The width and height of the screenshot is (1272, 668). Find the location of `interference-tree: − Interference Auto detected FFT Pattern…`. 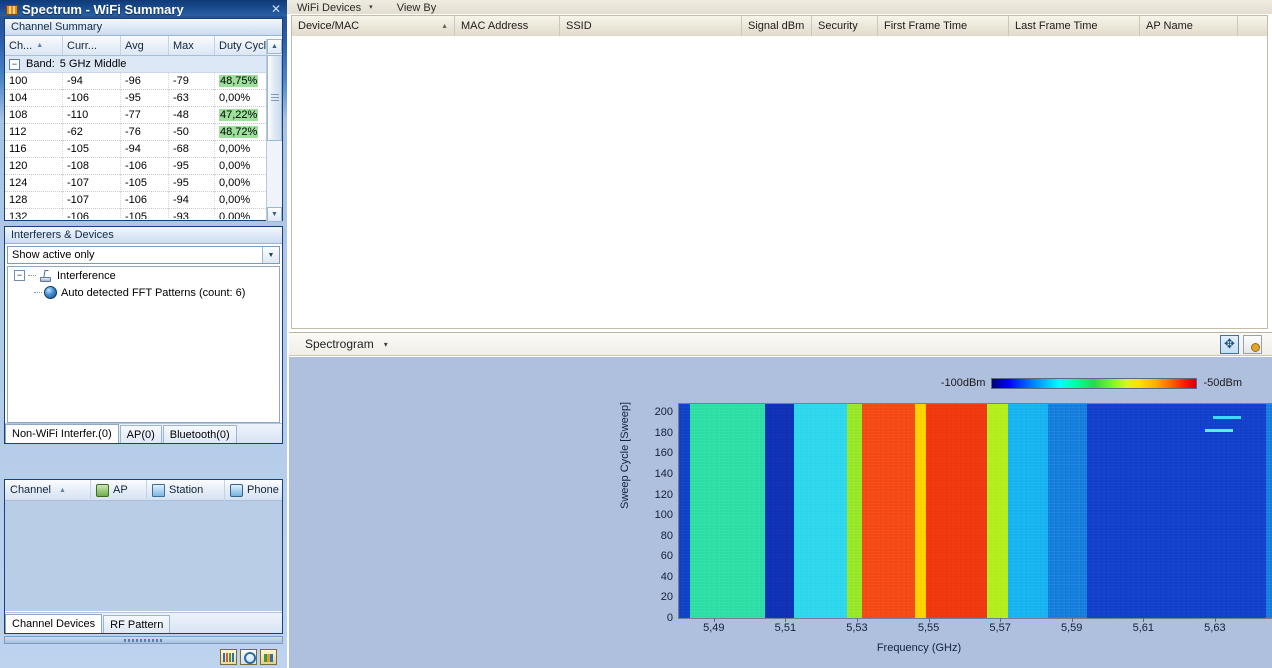

interference-tree: − Interference Auto detected FFT Pattern… is located at coordinates (143, 344).